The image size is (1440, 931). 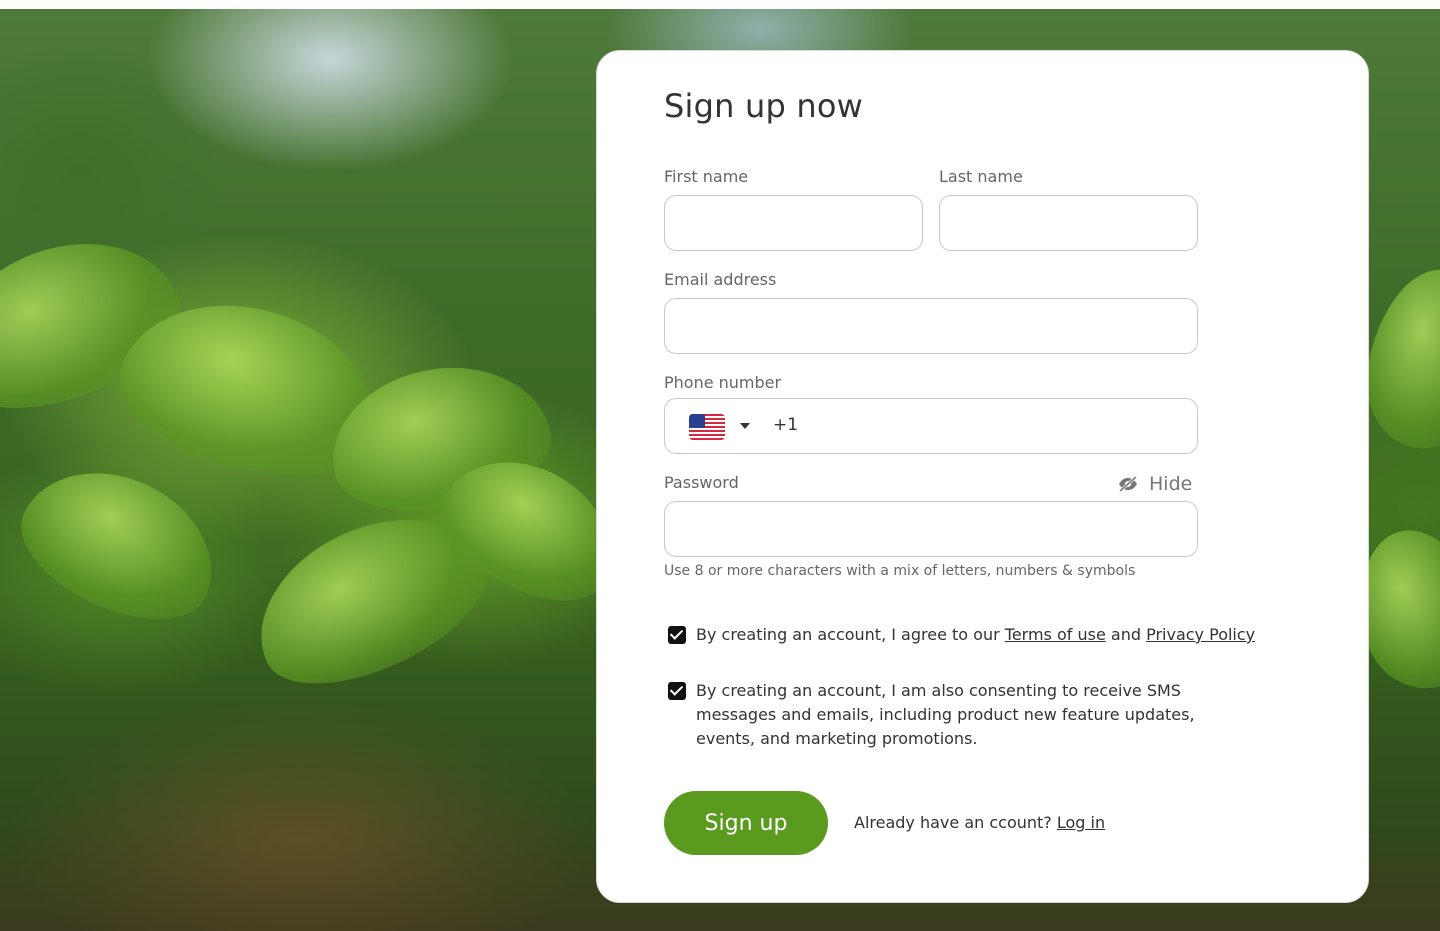 I want to click on privacy-policy-link: Privacy Policy, so click(x=1200, y=634).